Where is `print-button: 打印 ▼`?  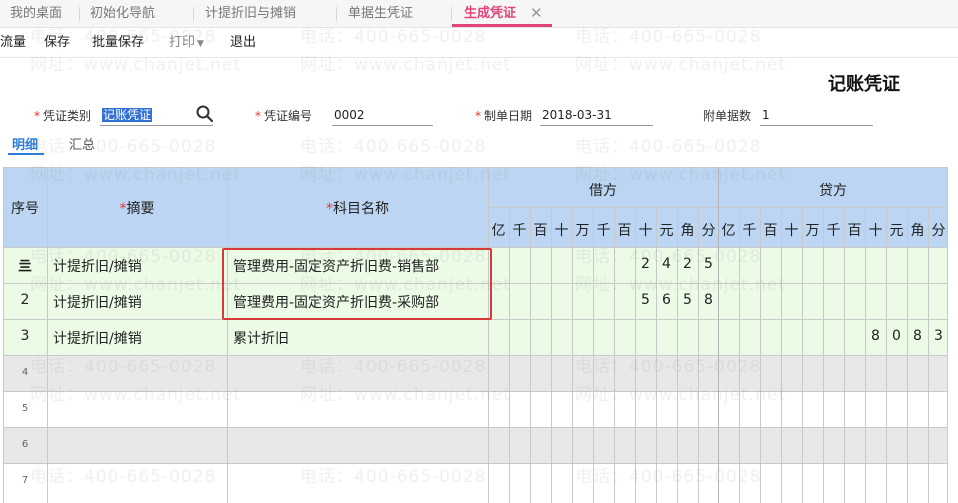
print-button: 打印 ▼ is located at coordinates (186, 43).